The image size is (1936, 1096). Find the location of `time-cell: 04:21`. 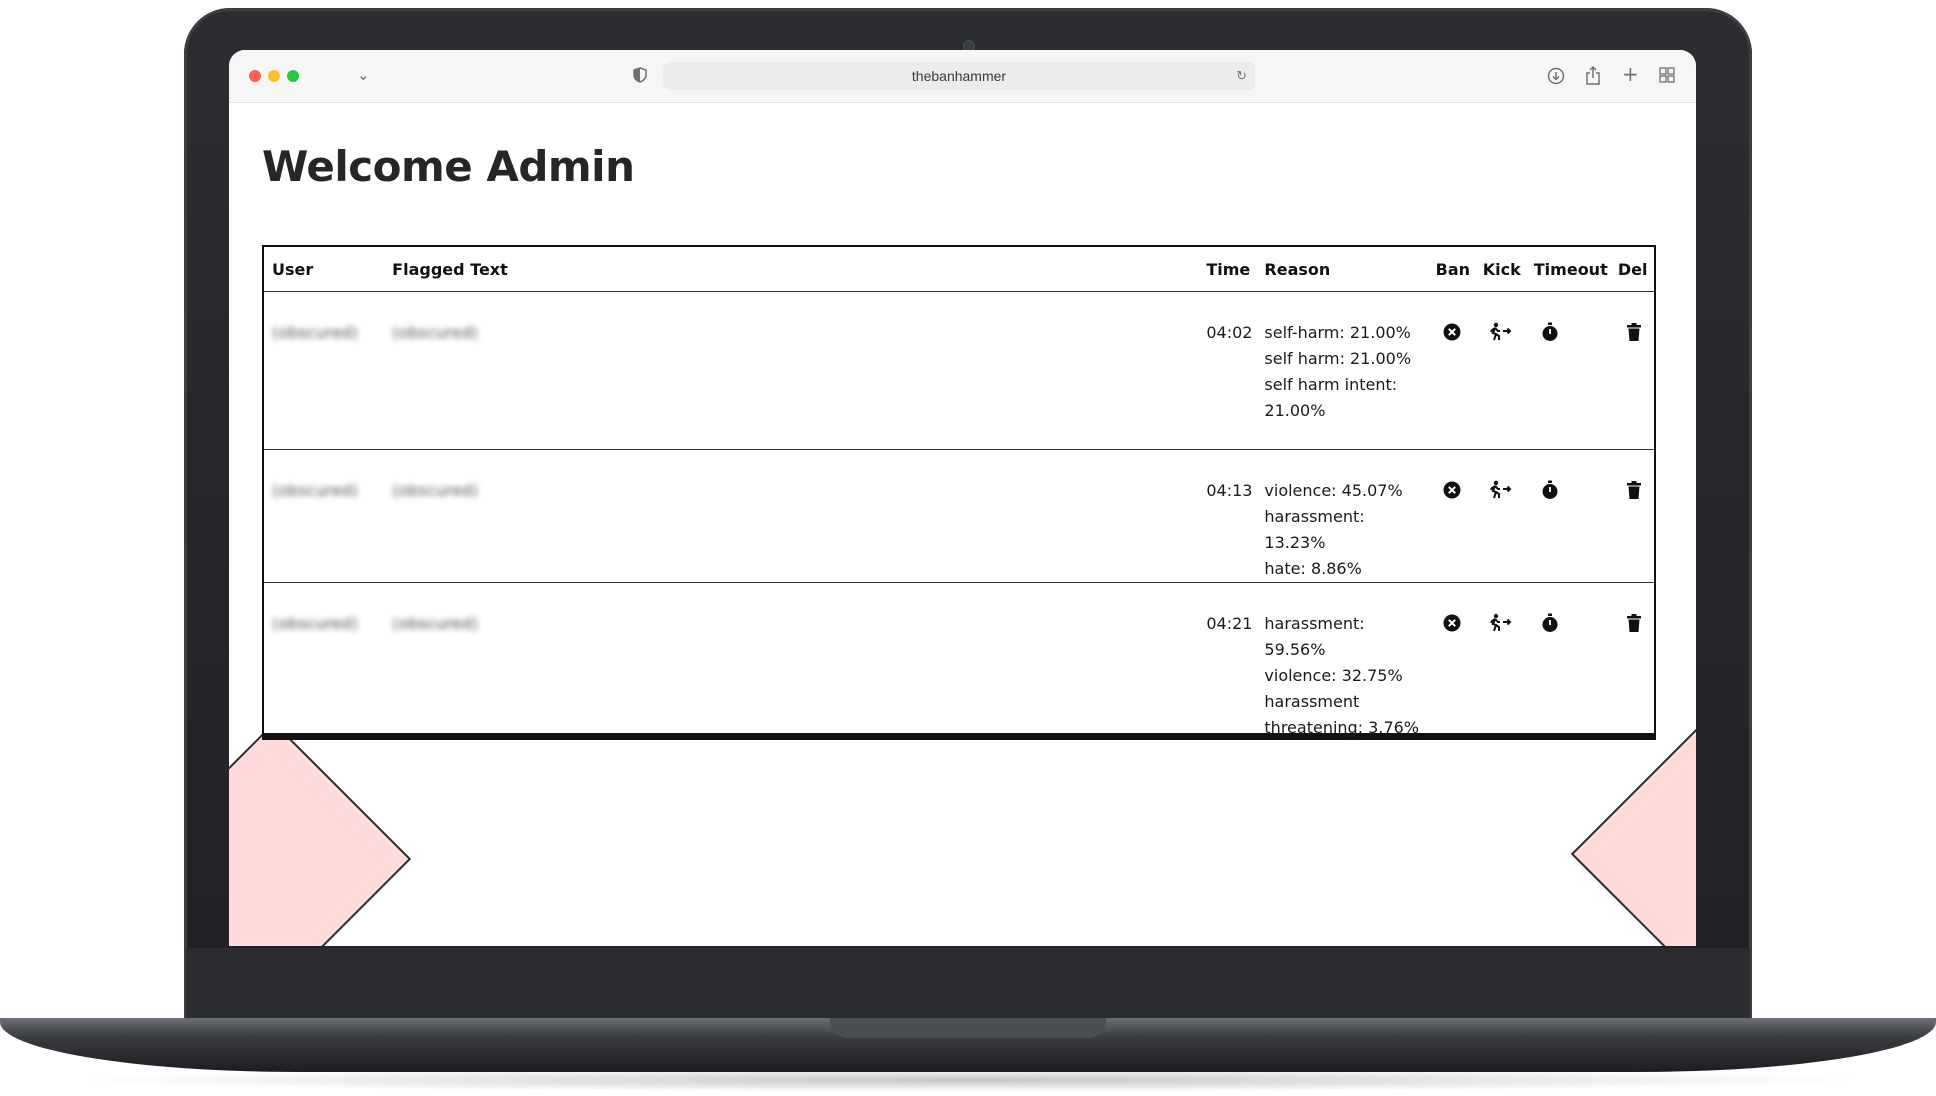

time-cell: 04:21 is located at coordinates (1229, 623).